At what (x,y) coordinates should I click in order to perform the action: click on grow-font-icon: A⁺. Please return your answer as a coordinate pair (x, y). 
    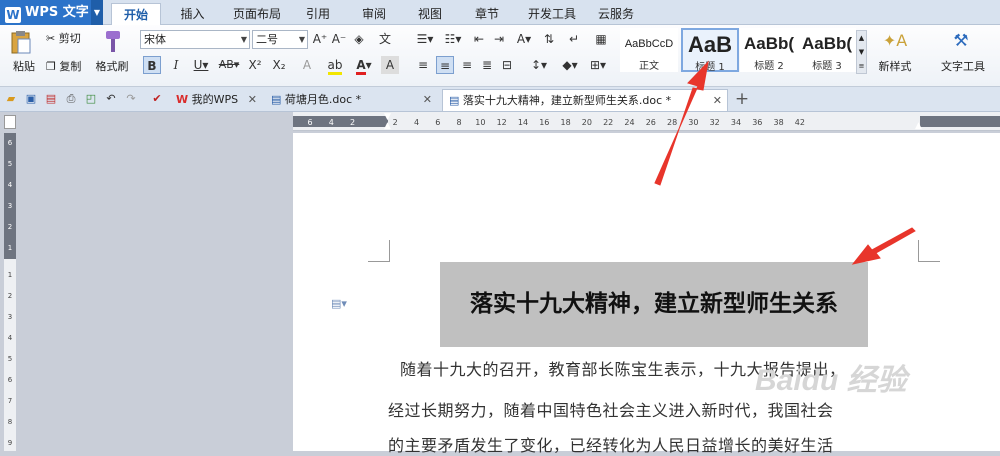
    Looking at the image, I should click on (320, 39).